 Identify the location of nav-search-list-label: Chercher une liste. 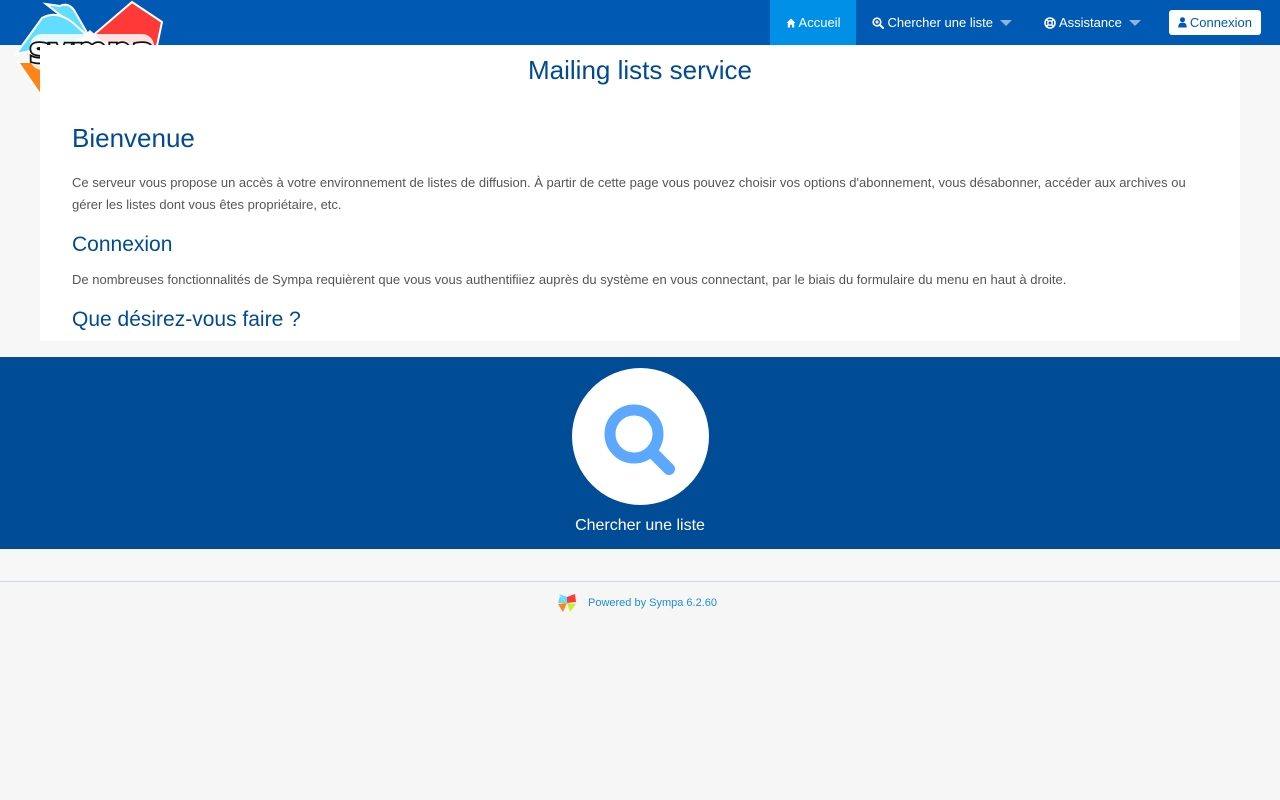
(940, 22).